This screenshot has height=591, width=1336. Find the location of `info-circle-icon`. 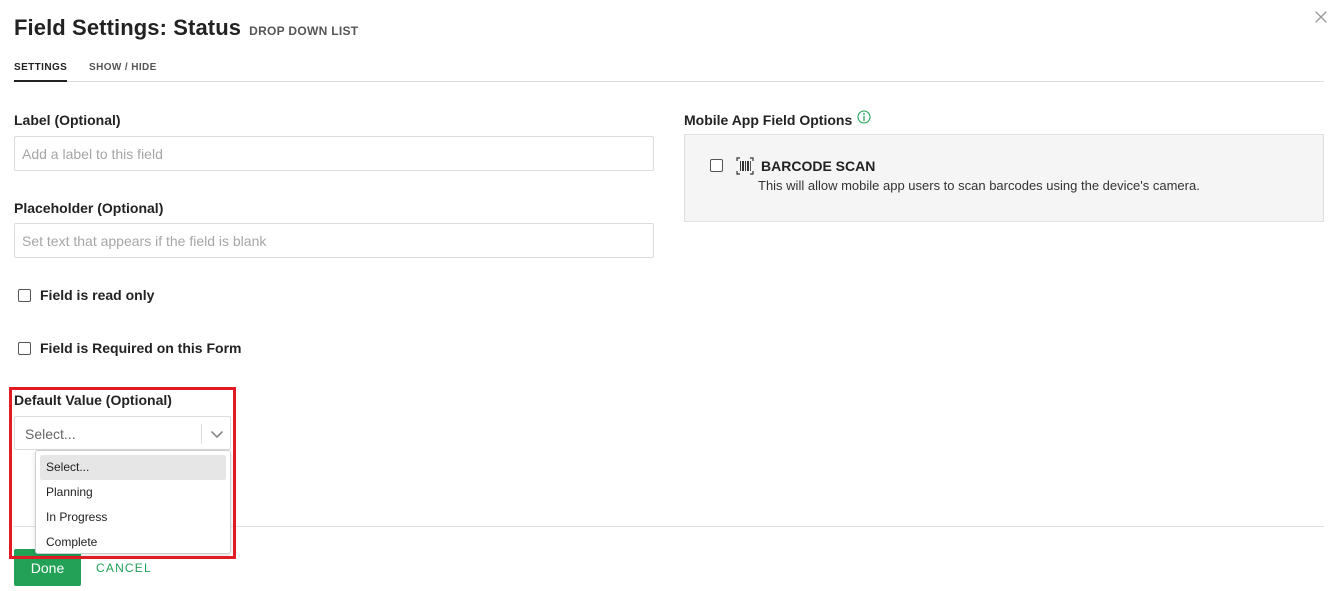

info-circle-icon is located at coordinates (864, 119).